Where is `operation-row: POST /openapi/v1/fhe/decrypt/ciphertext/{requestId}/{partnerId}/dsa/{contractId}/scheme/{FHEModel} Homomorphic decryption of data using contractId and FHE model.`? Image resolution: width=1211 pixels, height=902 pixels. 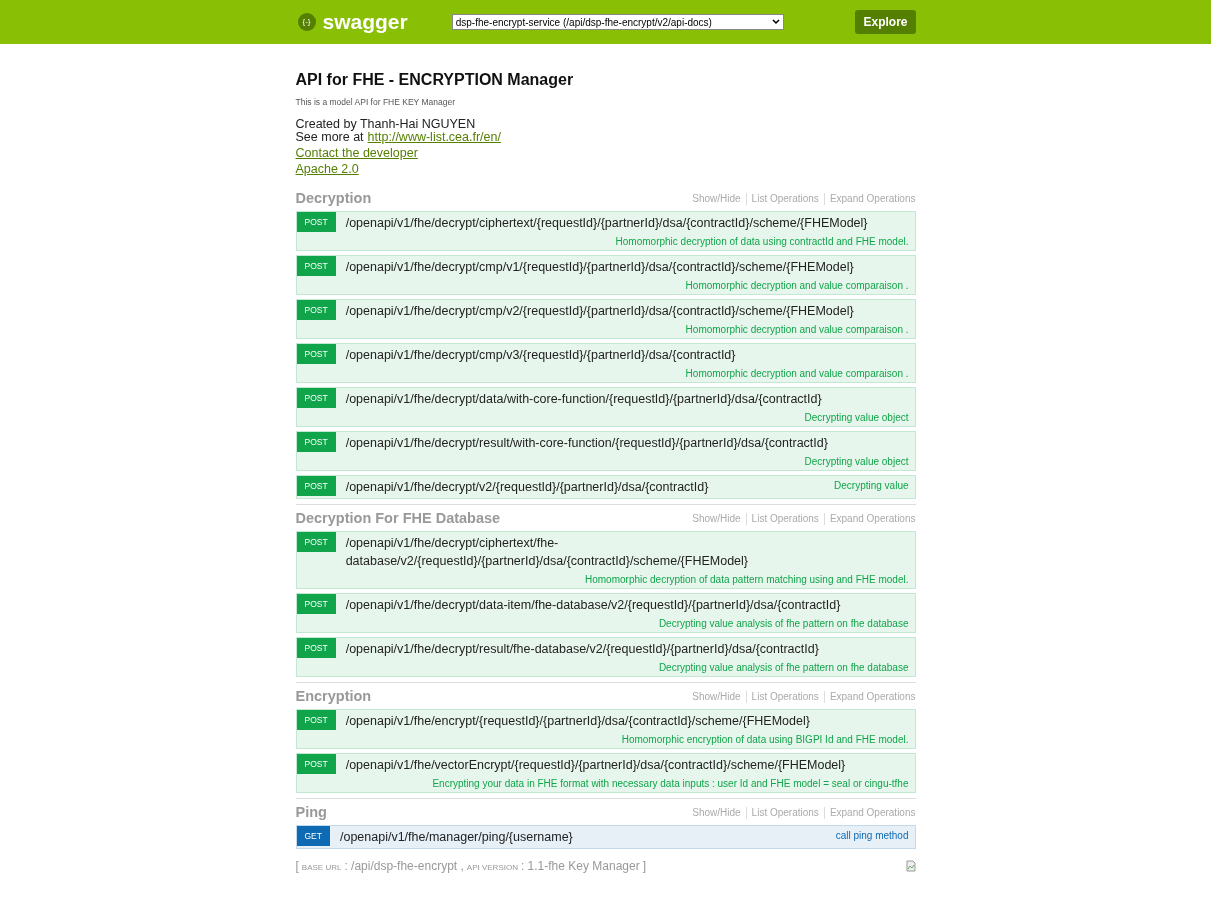 operation-row: POST /openapi/v1/fhe/decrypt/ciphertext/{requestId}/{partnerId}/dsa/{contractId}/scheme/{FHEModel} Homomorphic decryption of data using contractId and FHE model. is located at coordinates (605, 230).